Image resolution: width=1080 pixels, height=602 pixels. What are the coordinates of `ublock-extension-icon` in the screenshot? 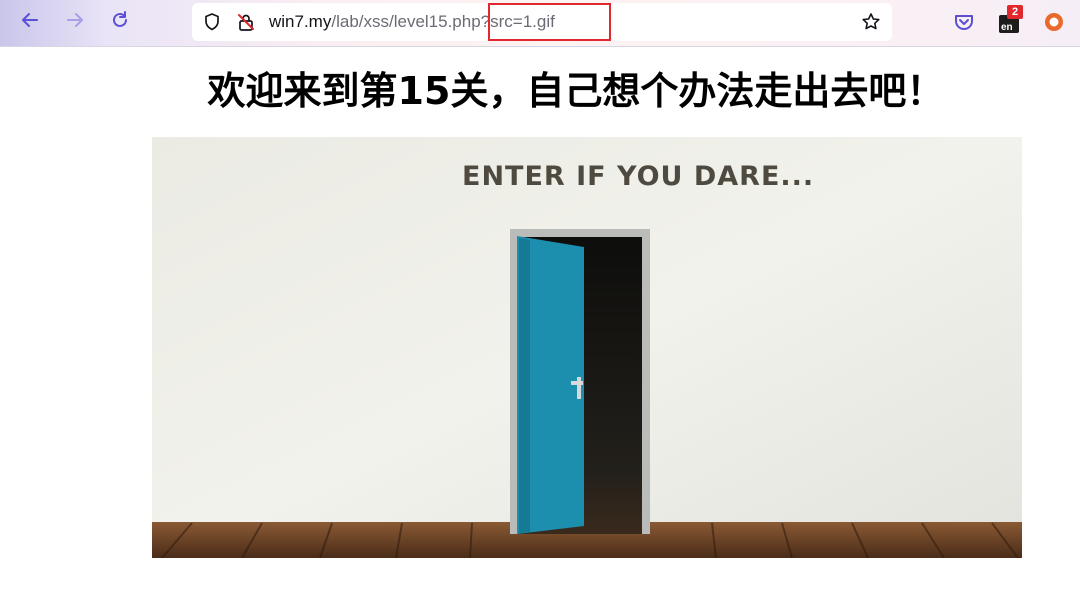 It's located at (1054, 22).